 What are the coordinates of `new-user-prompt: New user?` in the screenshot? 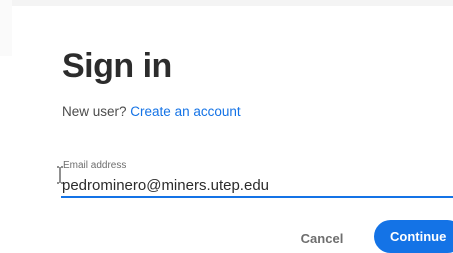 It's located at (94, 111).